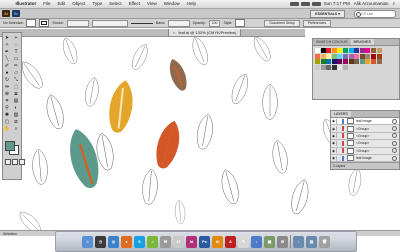  I want to click on document-tab: × leaf.ai @ 133% (CMYK/Preview), so click(205, 32).